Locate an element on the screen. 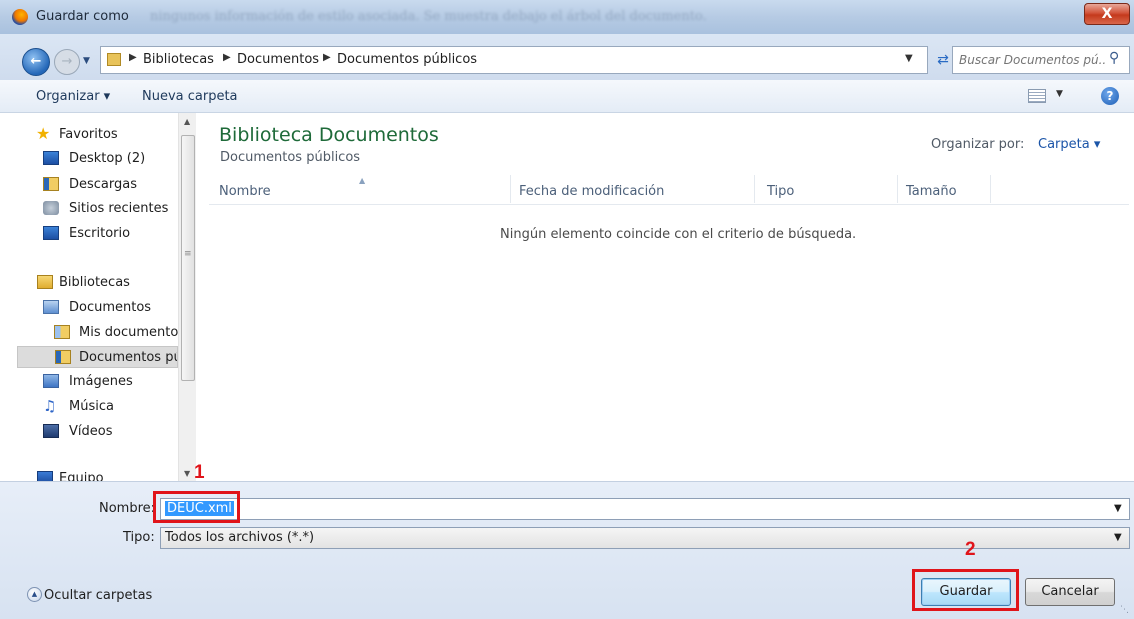 The height and width of the screenshot is (619, 1134). sidebar-item-label: Mis documentos is located at coordinates (128, 332).